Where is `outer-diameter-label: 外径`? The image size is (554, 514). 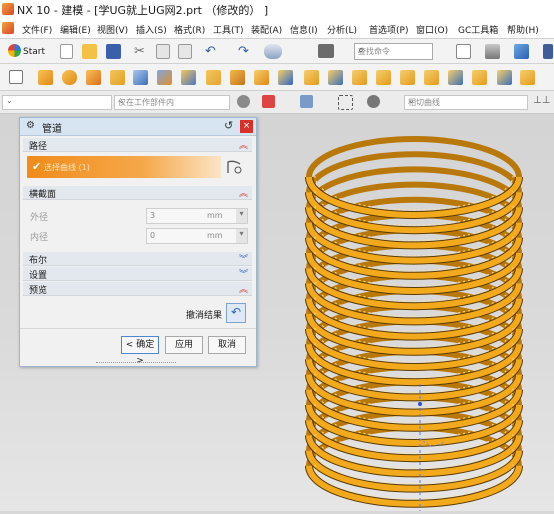 outer-diameter-label: 外径 is located at coordinates (39, 218).